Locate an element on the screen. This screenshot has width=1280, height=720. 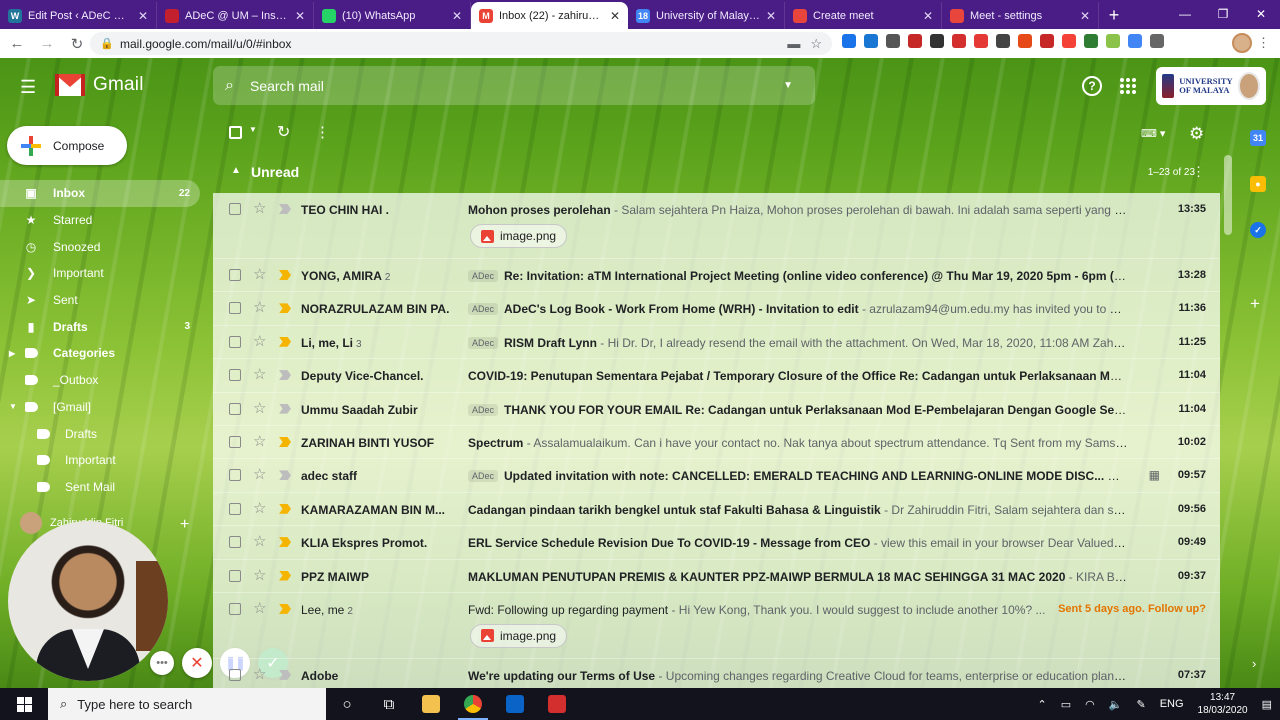
browser-tab: Create meet ✕ is located at coordinates (863, 15).